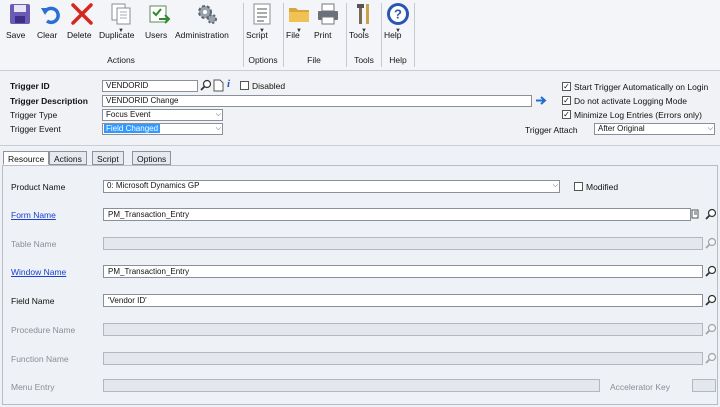 Image resolution: width=720 pixels, height=407 pixels. I want to click on clear-button: Clear, so click(51, 21).